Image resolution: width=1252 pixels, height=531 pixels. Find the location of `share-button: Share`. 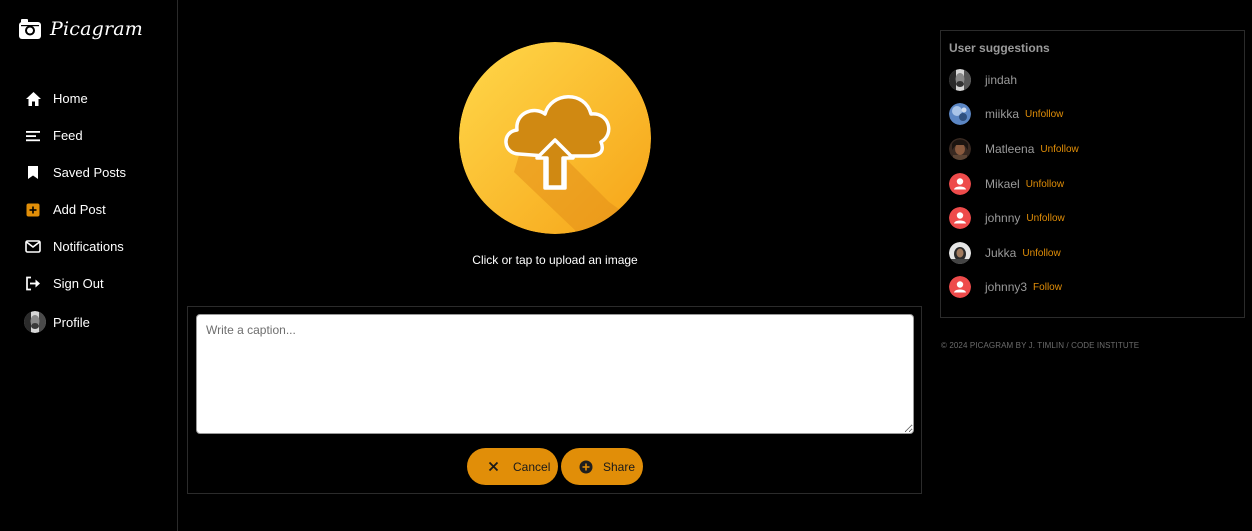

share-button: Share is located at coordinates (602, 466).